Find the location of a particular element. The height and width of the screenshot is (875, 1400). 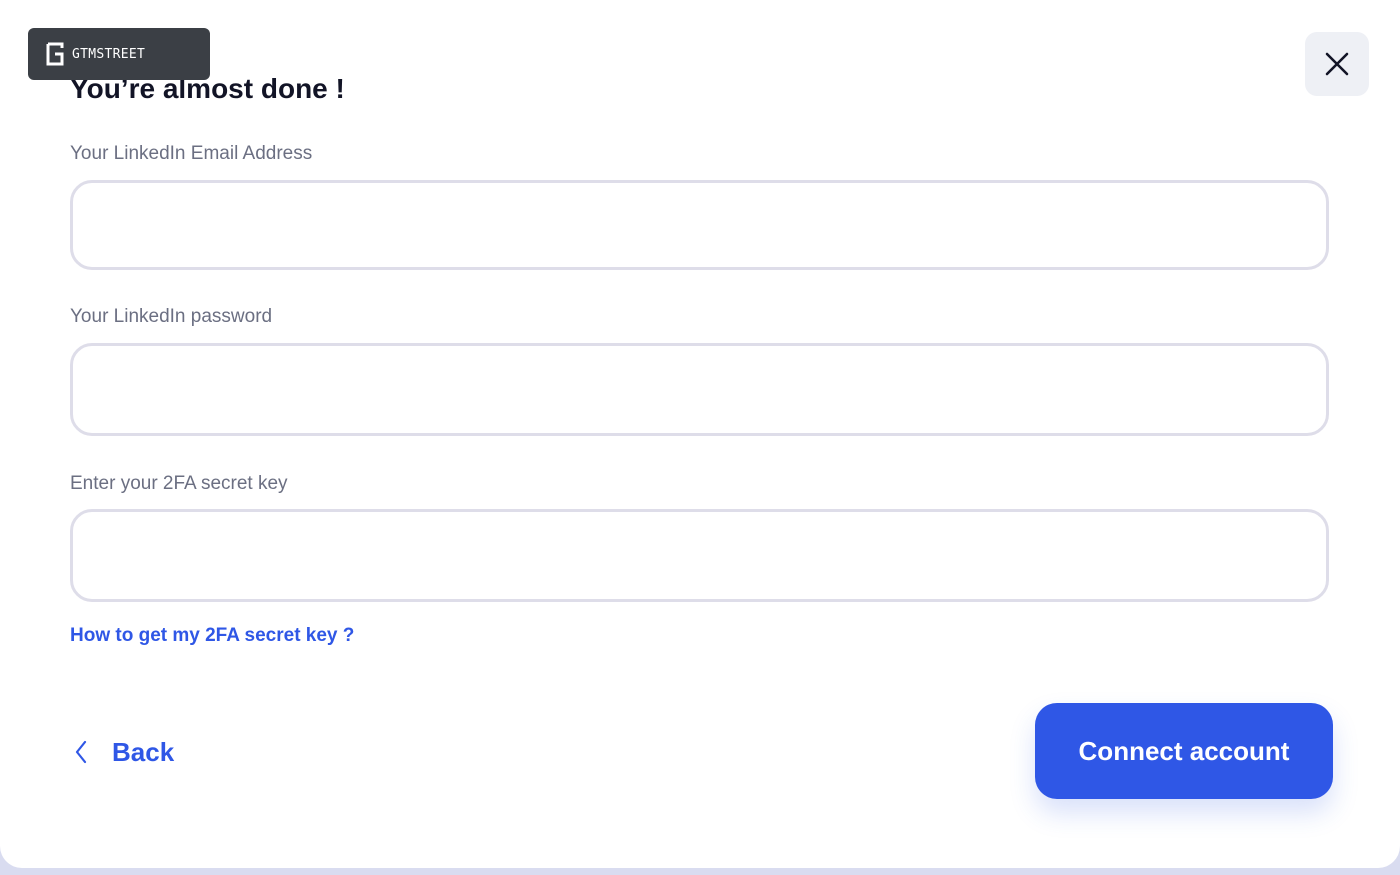

email-label: Your LinkedIn Email Address is located at coordinates (191, 153).